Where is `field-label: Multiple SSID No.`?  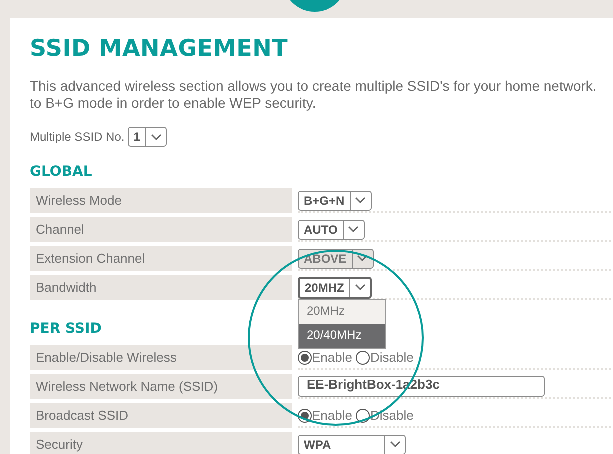
field-label: Multiple SSID No. is located at coordinates (77, 137).